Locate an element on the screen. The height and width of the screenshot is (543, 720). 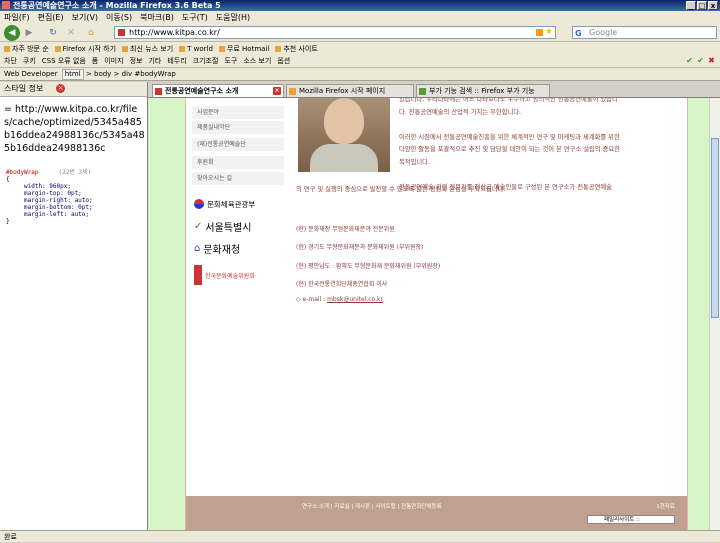
minimize-button: _ is located at coordinates (691, 5).